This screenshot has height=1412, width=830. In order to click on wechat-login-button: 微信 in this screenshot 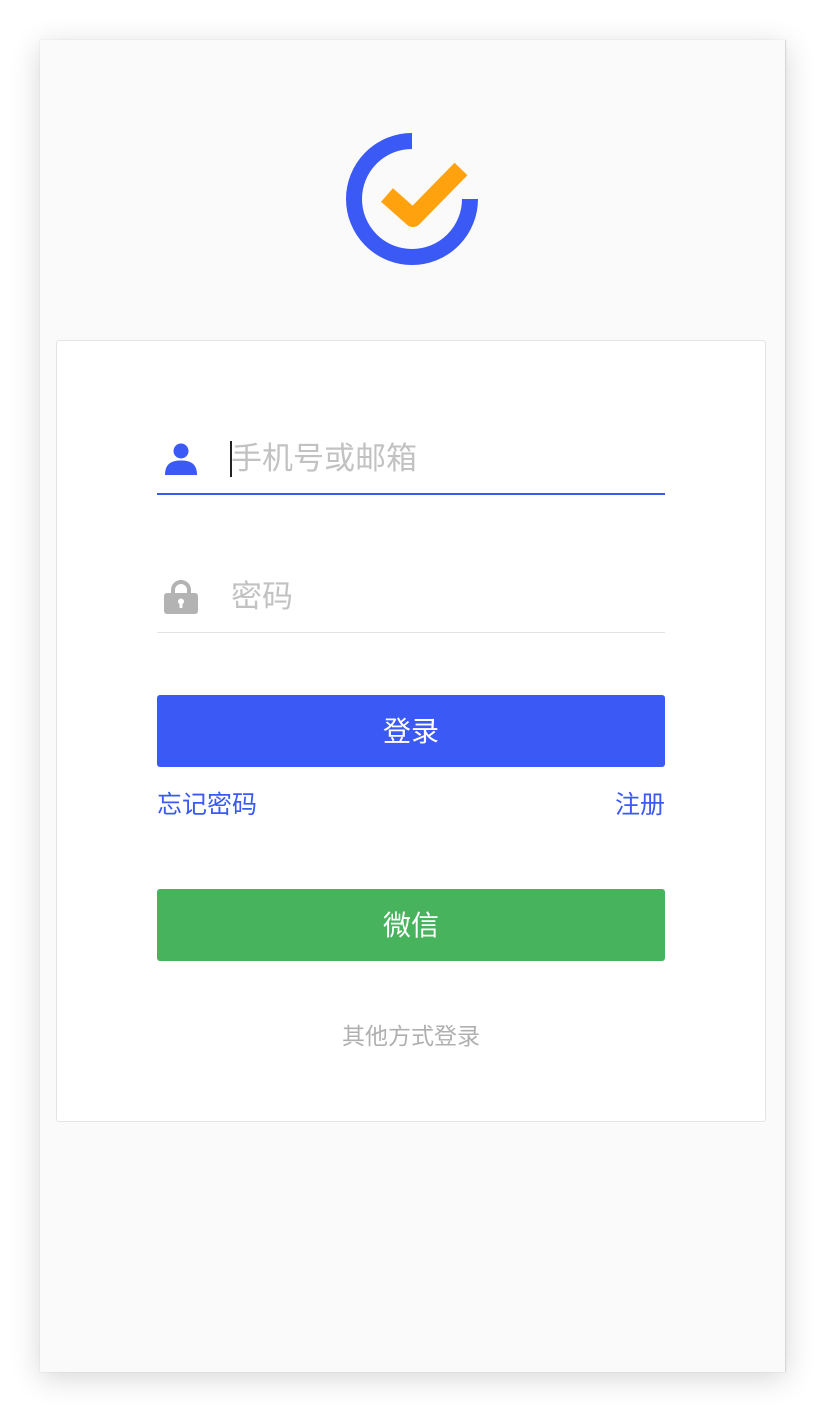, I will do `click(411, 925)`.